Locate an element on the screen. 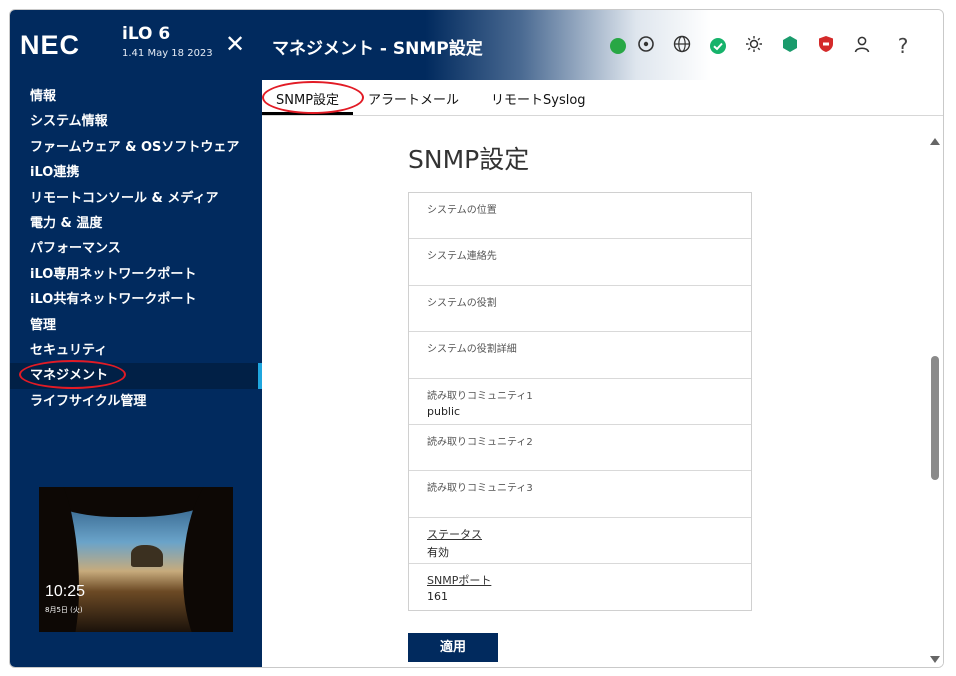 This screenshot has height=676, width=956. sidebar-item-power-thermal: 電力 & 温度 is located at coordinates (136, 223).